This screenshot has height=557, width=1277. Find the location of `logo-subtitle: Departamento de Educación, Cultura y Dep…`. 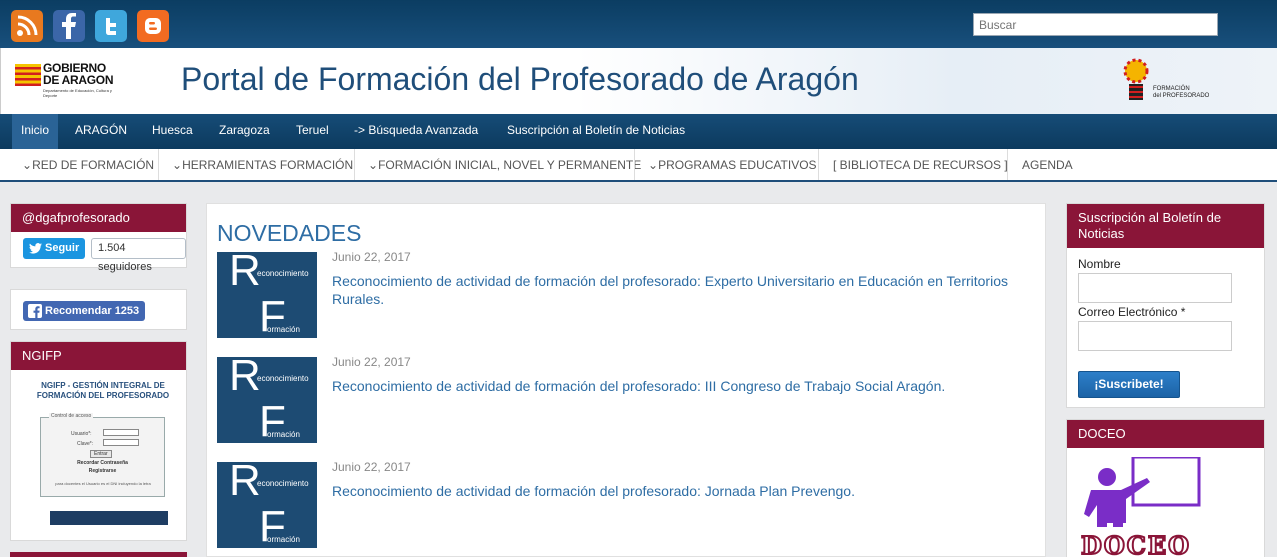

logo-subtitle: Departamento de Educación, Cultura y Dep… is located at coordinates (77, 93).